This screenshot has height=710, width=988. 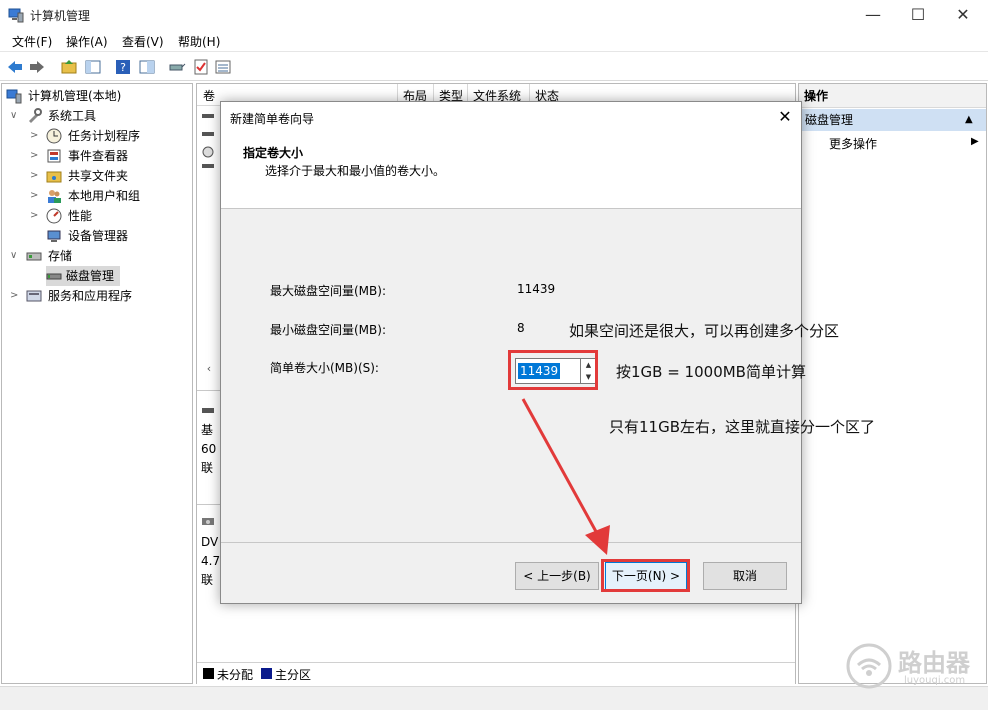 What do you see at coordinates (853, 143) in the screenshot?
I see `more-actions: 更多操作` at bounding box center [853, 143].